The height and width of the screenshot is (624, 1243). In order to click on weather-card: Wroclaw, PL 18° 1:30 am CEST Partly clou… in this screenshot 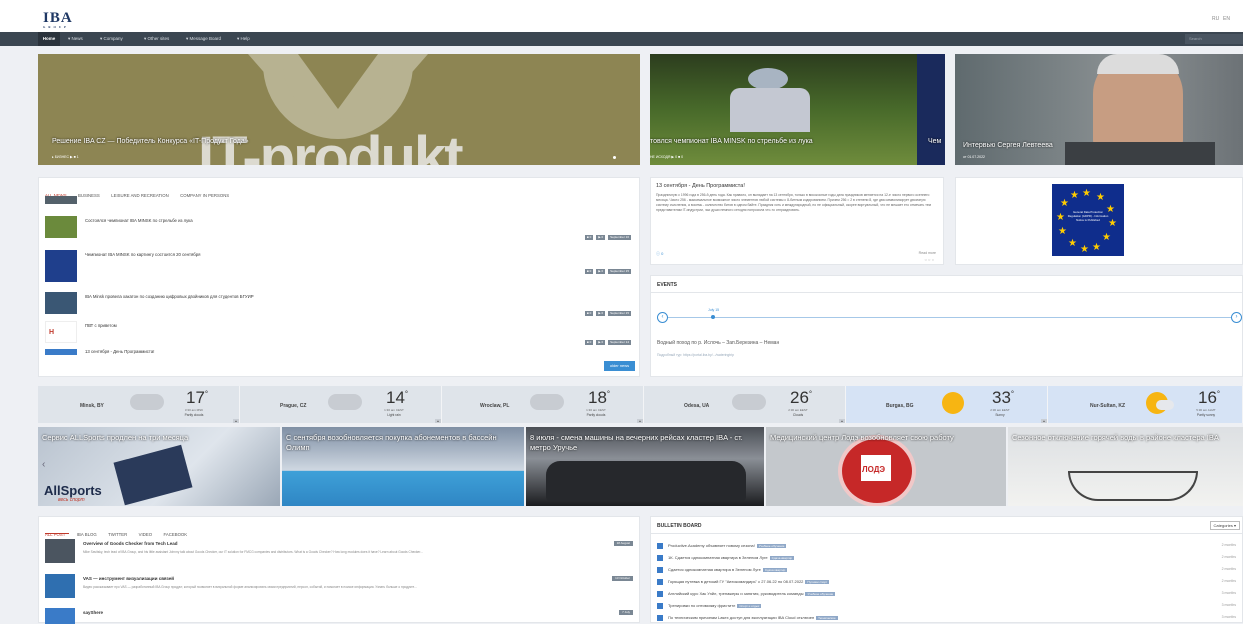, I will do `click(543, 404)`.